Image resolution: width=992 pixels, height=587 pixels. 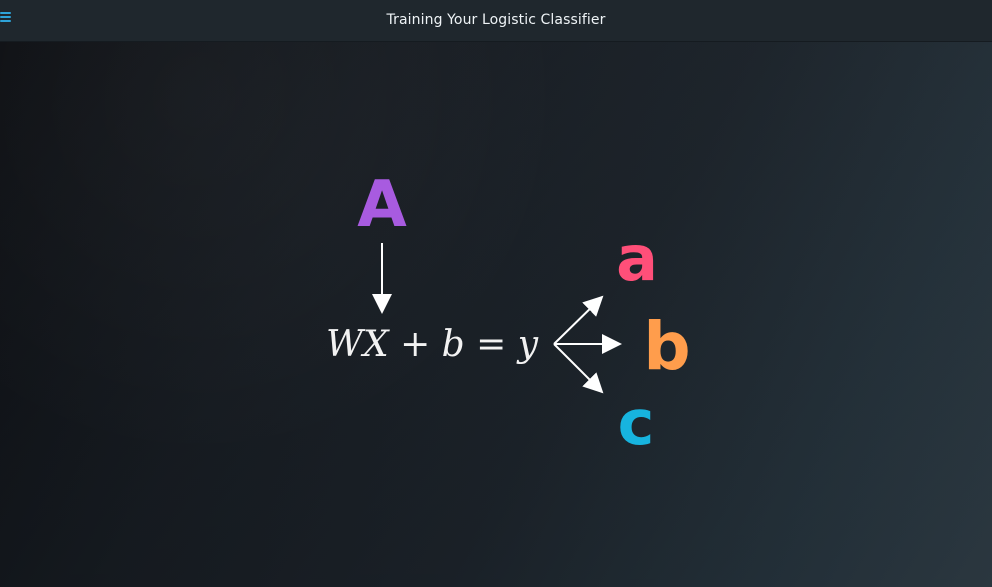 I want to click on header-bar: Training Your Logistic Classifier, so click(x=496, y=21).